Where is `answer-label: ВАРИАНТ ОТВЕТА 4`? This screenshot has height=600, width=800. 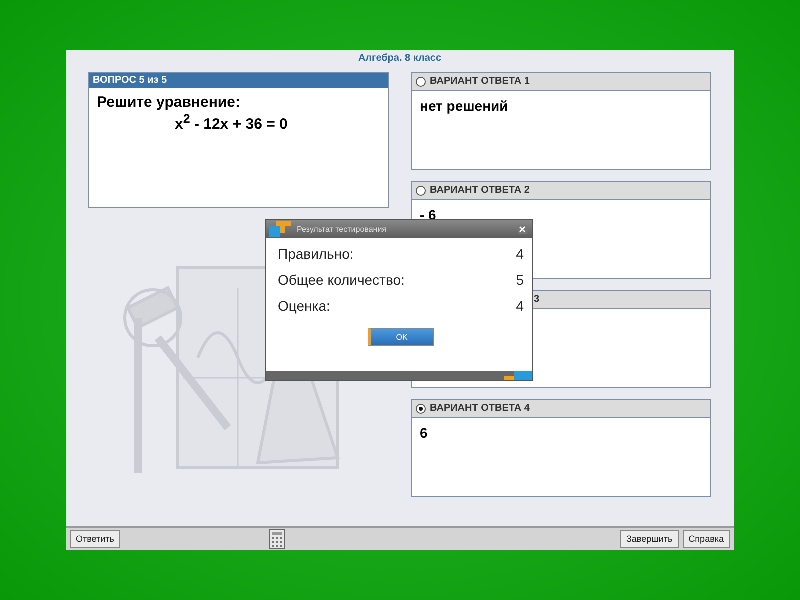
answer-label: ВАРИАНТ ОТВЕТА 4 is located at coordinates (480, 408).